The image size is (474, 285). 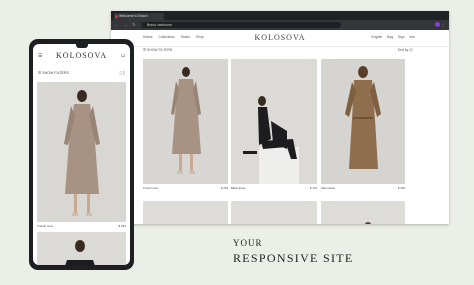 What do you see at coordinates (123, 56) in the screenshot?
I see `bag-icon: ⊔` at bounding box center [123, 56].